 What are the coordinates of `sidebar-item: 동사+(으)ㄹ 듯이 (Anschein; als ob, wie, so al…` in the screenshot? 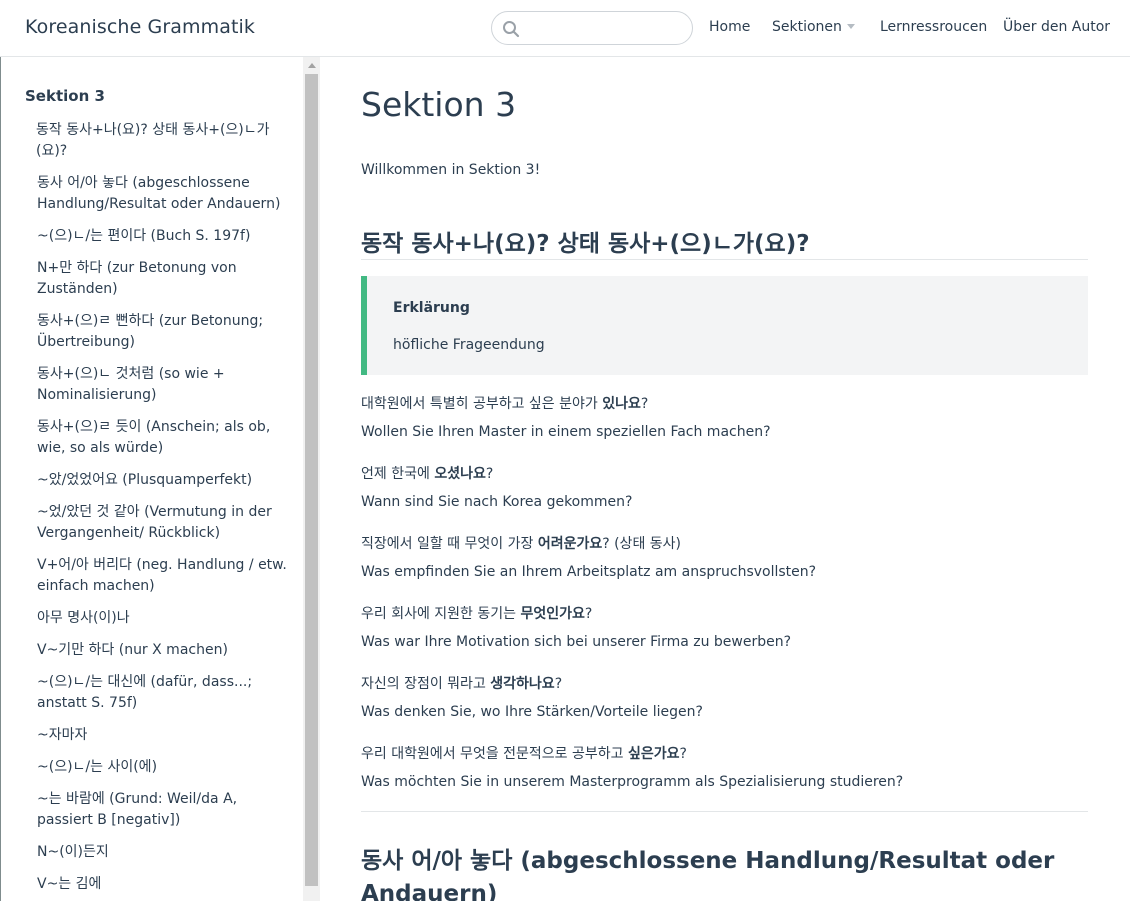 It's located at (162, 438).